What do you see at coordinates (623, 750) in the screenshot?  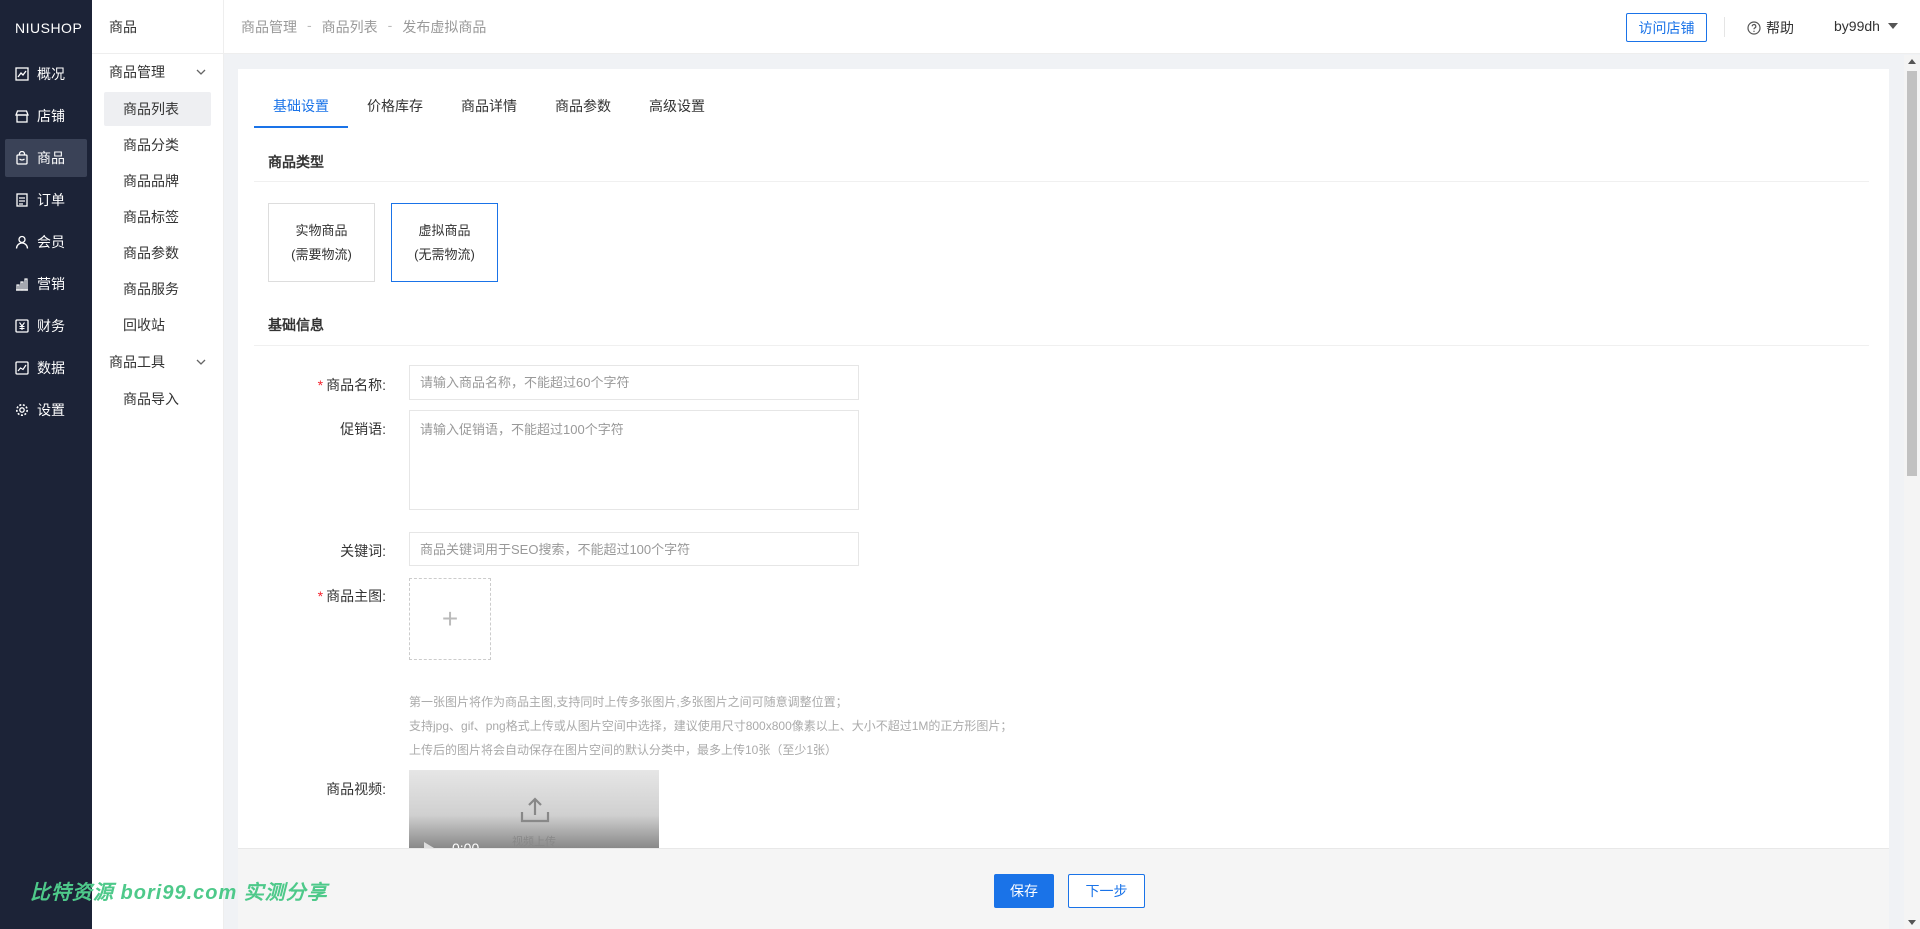 I see `image-hint-3: 上传后的图片将会自动保存在图片空间的默认分类中，最多上传10张（至少1张）` at bounding box center [623, 750].